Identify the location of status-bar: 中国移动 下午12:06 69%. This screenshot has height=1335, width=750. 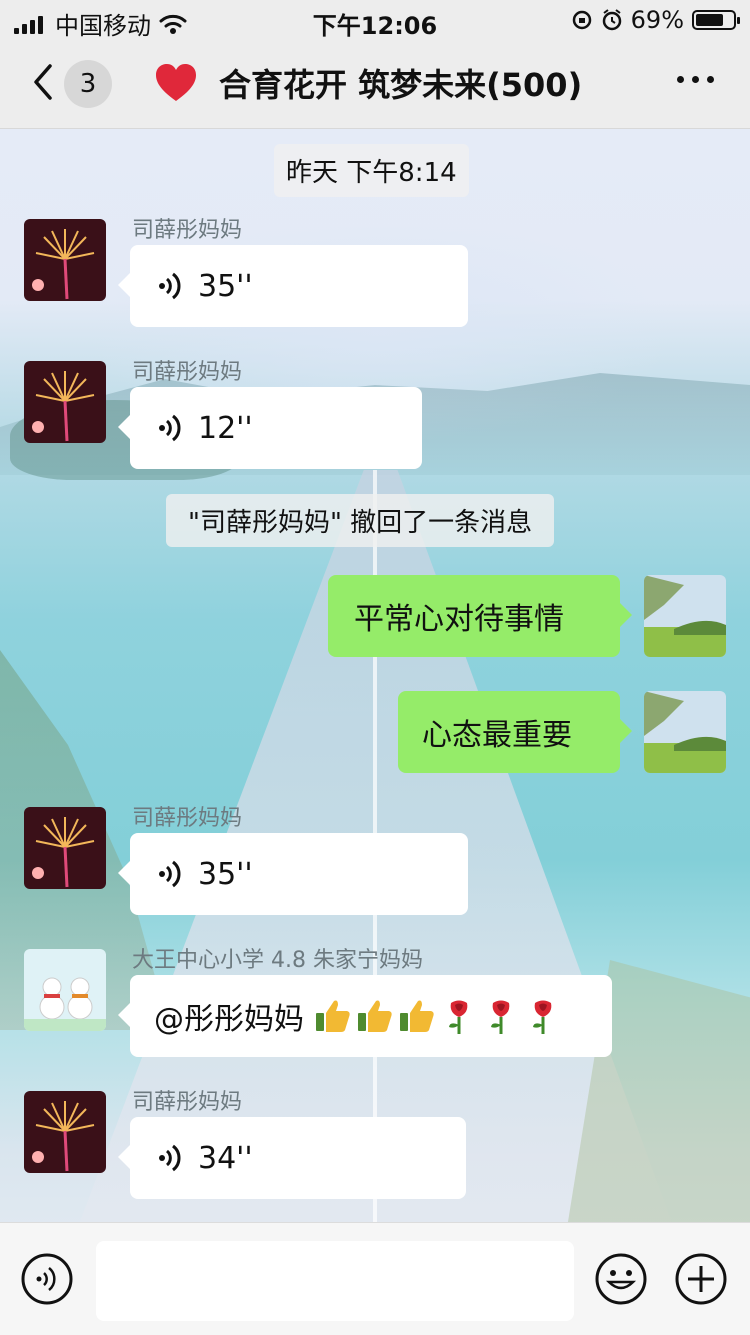
(375, 20).